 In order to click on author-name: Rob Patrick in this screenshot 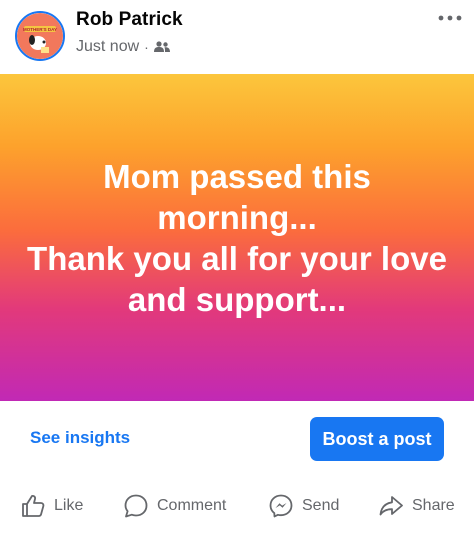, I will do `click(129, 20)`.